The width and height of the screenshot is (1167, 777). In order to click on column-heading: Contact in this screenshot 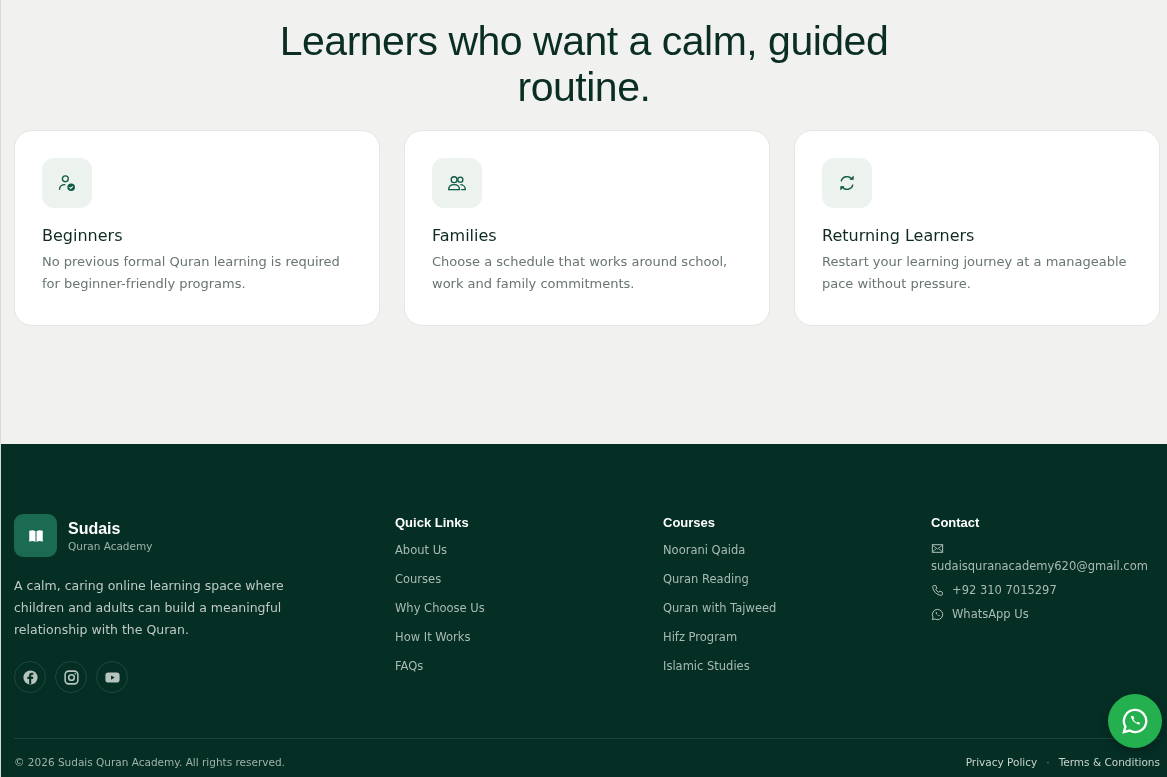, I will do `click(956, 522)`.